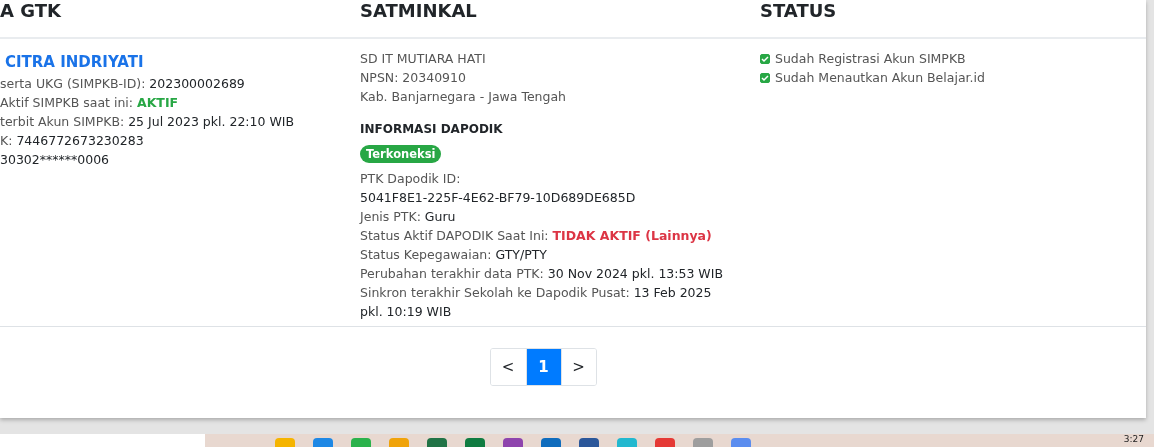  I want to click on school-info: SD IT MUTIARA HATI, so click(423, 59).